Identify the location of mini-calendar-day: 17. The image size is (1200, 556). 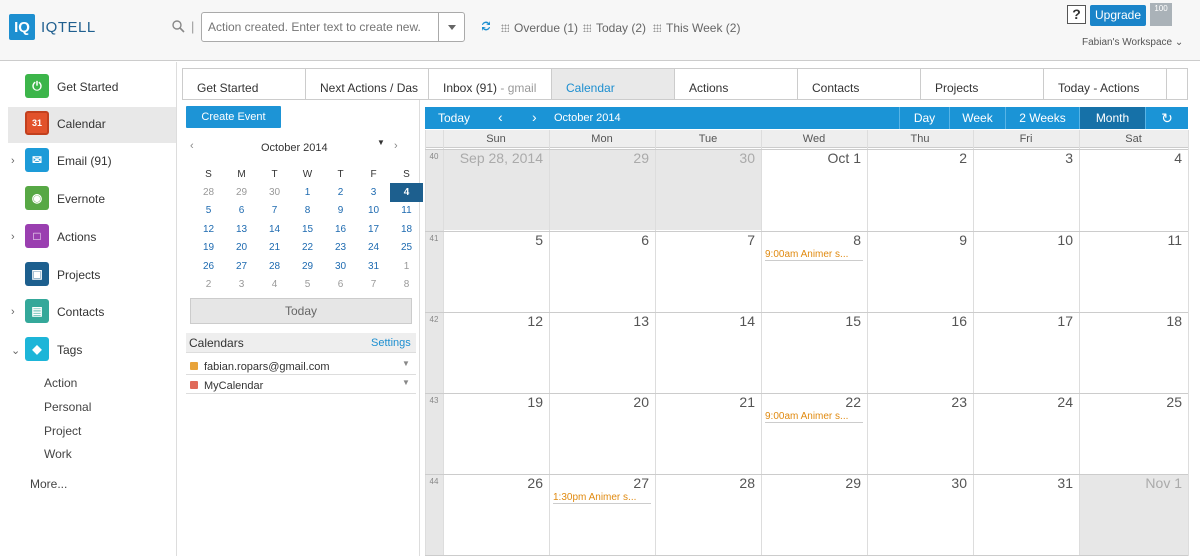
(373, 229).